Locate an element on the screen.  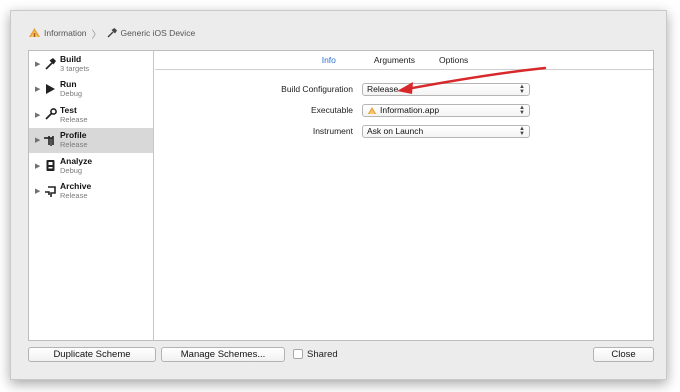
breadcrumb-destination: Generic iOS Device is located at coordinates (158, 33).